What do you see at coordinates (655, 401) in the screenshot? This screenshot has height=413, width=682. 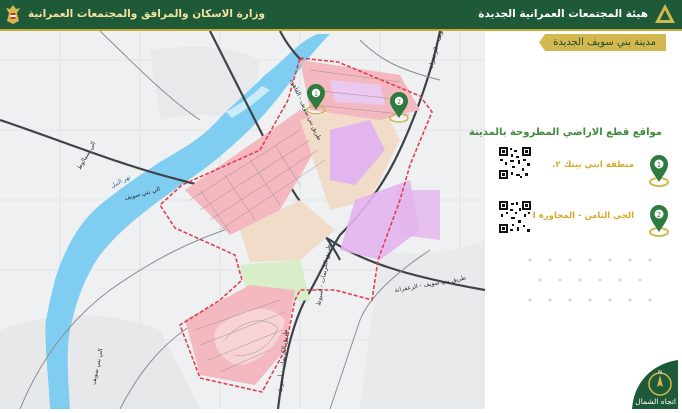 I see `compass-caption: اتجاه الشمال` at bounding box center [655, 401].